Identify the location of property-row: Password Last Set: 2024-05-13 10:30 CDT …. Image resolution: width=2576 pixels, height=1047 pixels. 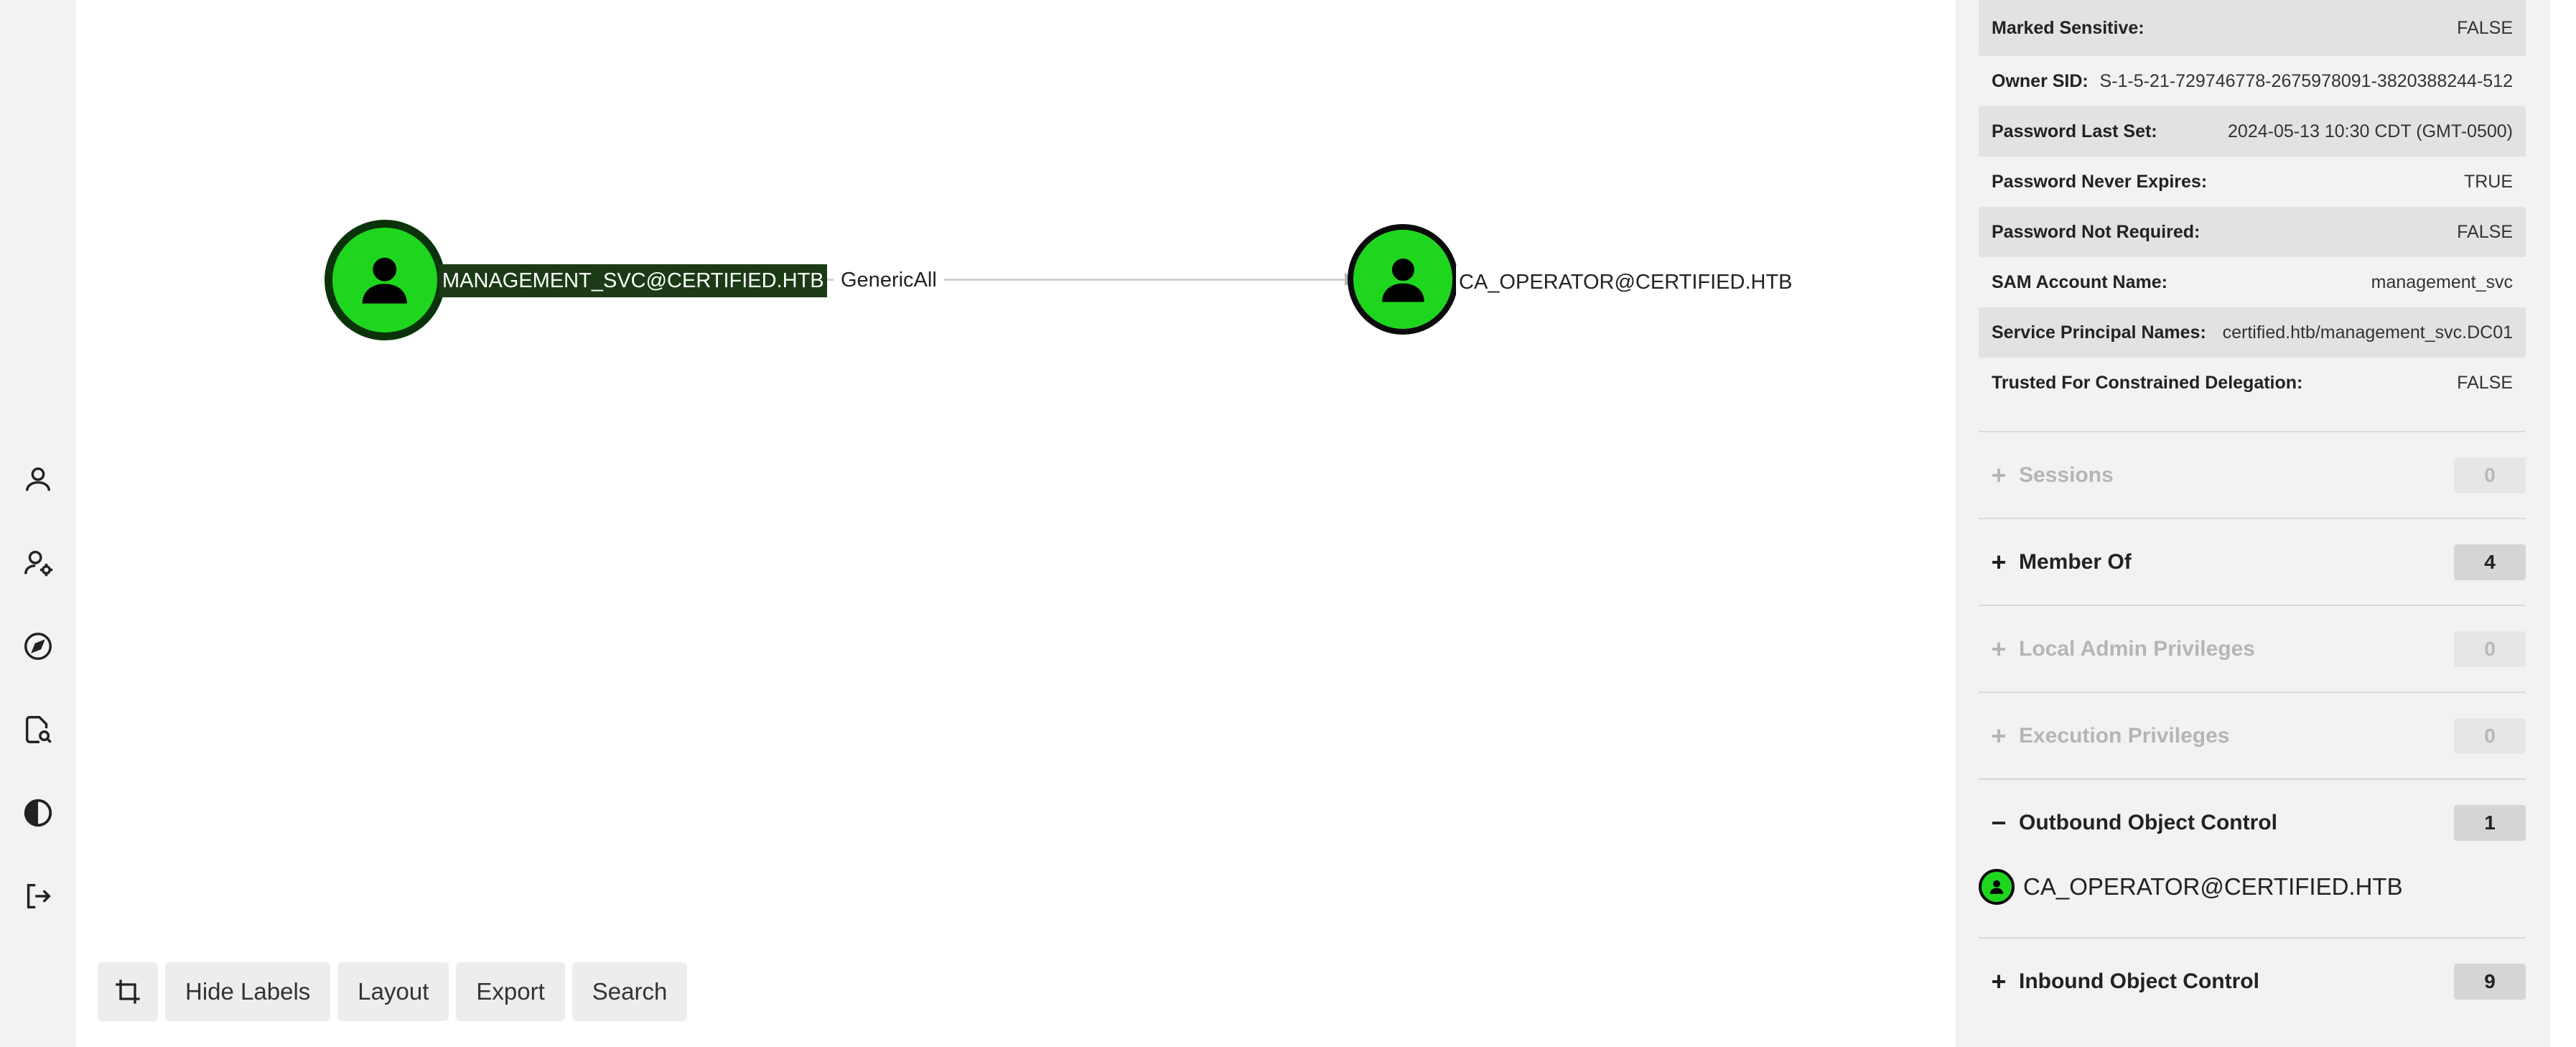
(2252, 131).